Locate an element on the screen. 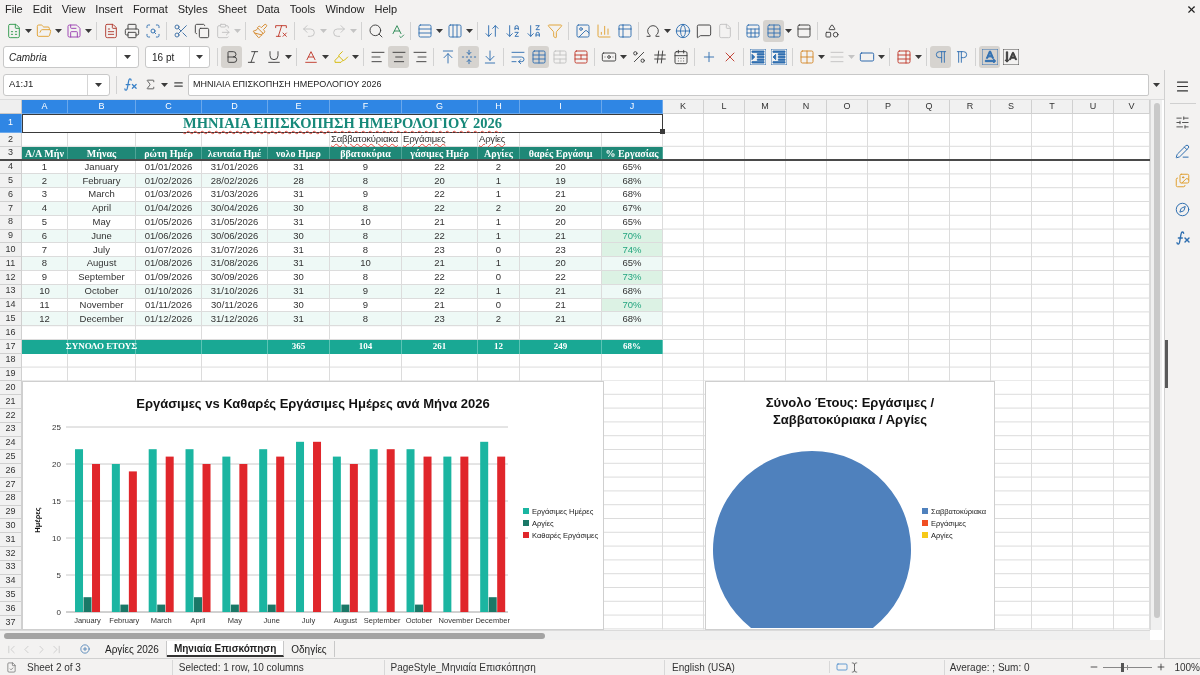  row-header: 2 is located at coordinates (11, 140).